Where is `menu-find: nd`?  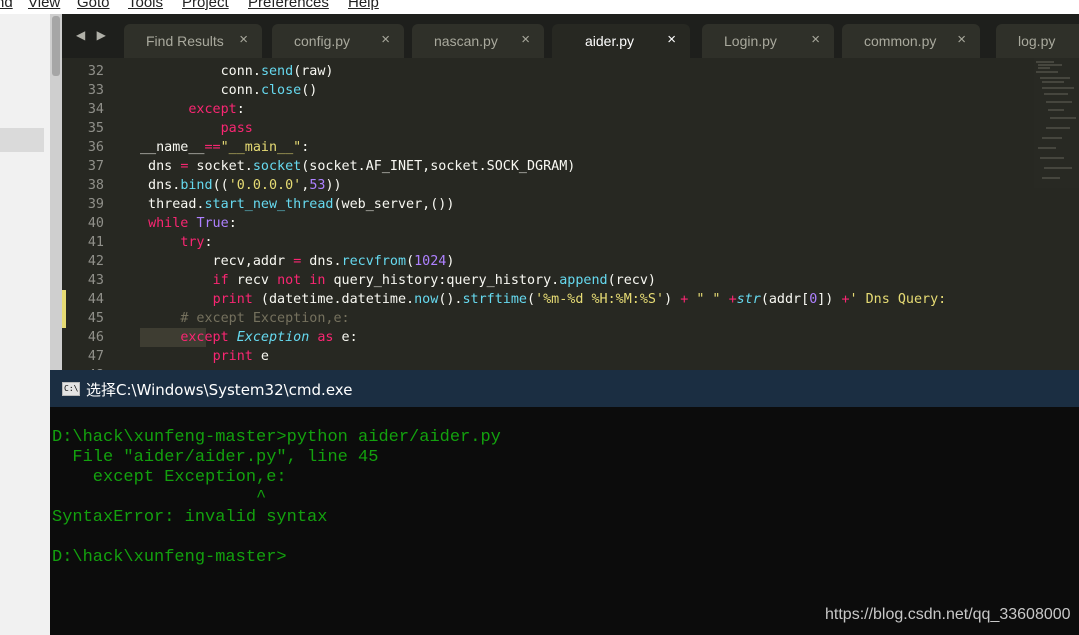 menu-find: nd is located at coordinates (6, 5).